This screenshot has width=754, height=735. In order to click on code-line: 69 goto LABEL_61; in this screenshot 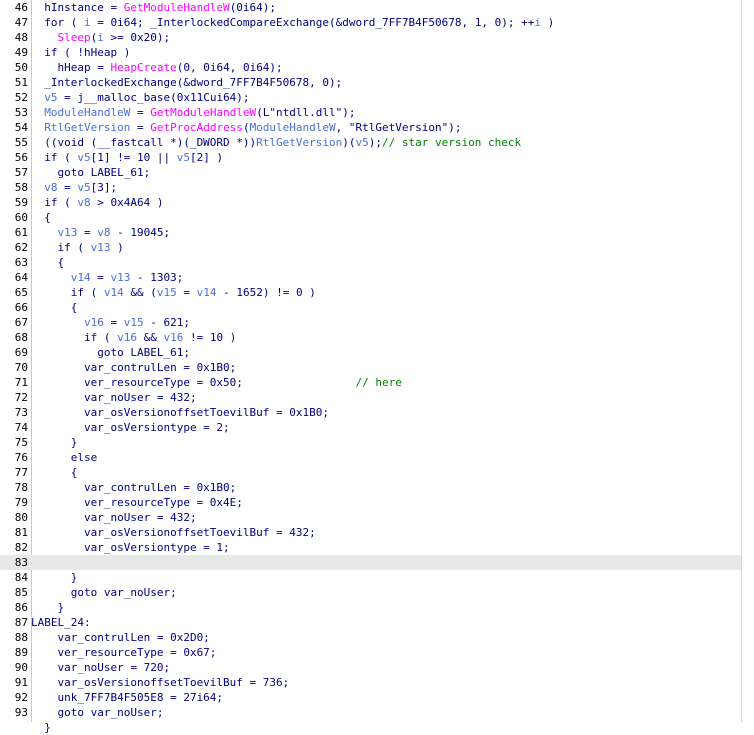, I will do `click(370, 352)`.